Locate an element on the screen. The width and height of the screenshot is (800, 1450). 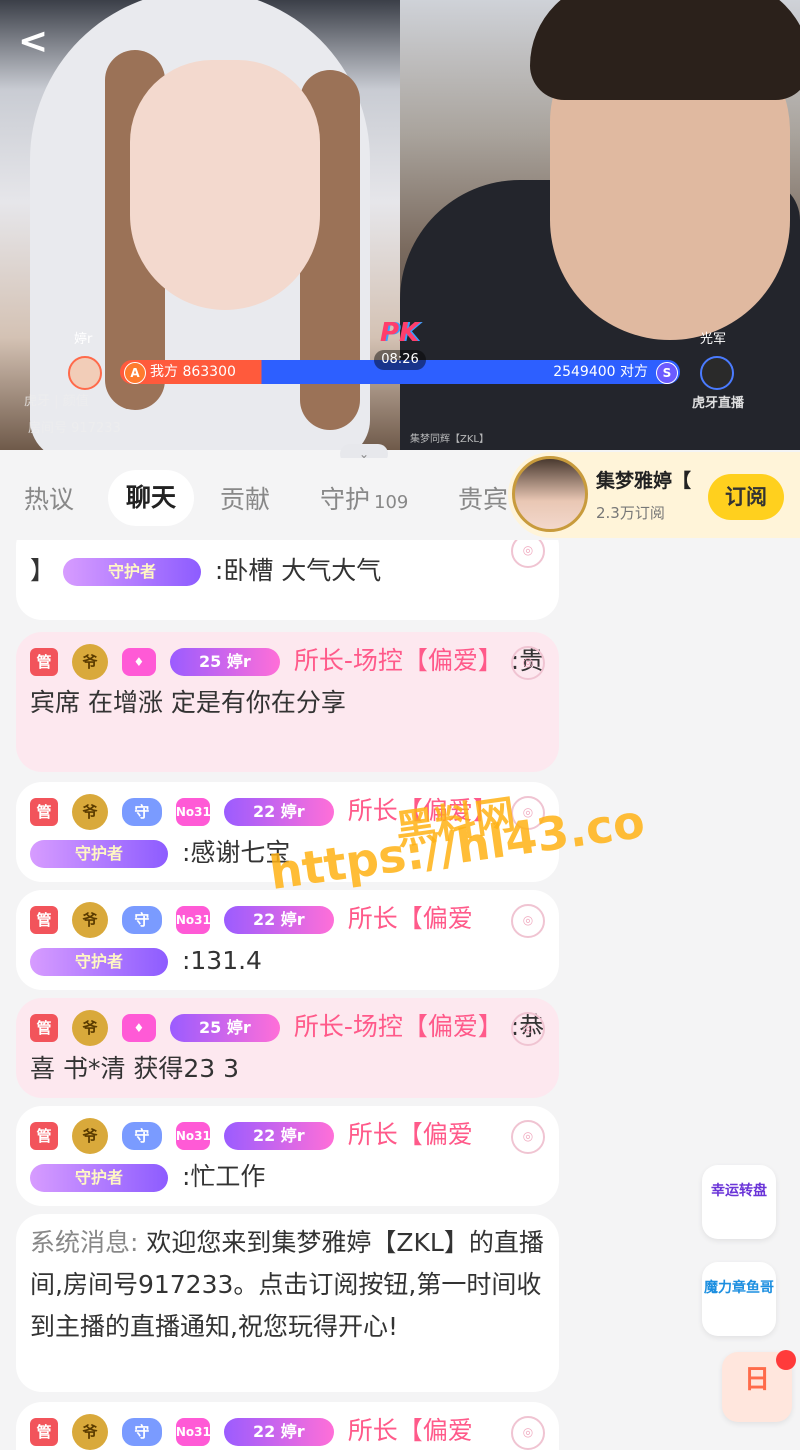
left-host-avatar is located at coordinates (85, 373).